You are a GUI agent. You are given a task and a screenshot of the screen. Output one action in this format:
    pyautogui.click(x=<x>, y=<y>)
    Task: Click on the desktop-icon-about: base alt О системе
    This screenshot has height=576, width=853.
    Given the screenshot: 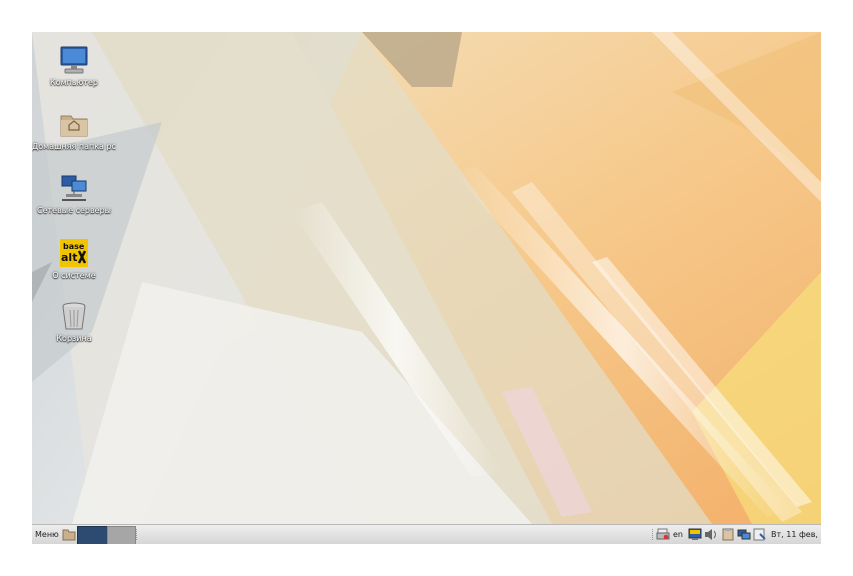 What is the action you would take?
    pyautogui.click(x=74, y=259)
    